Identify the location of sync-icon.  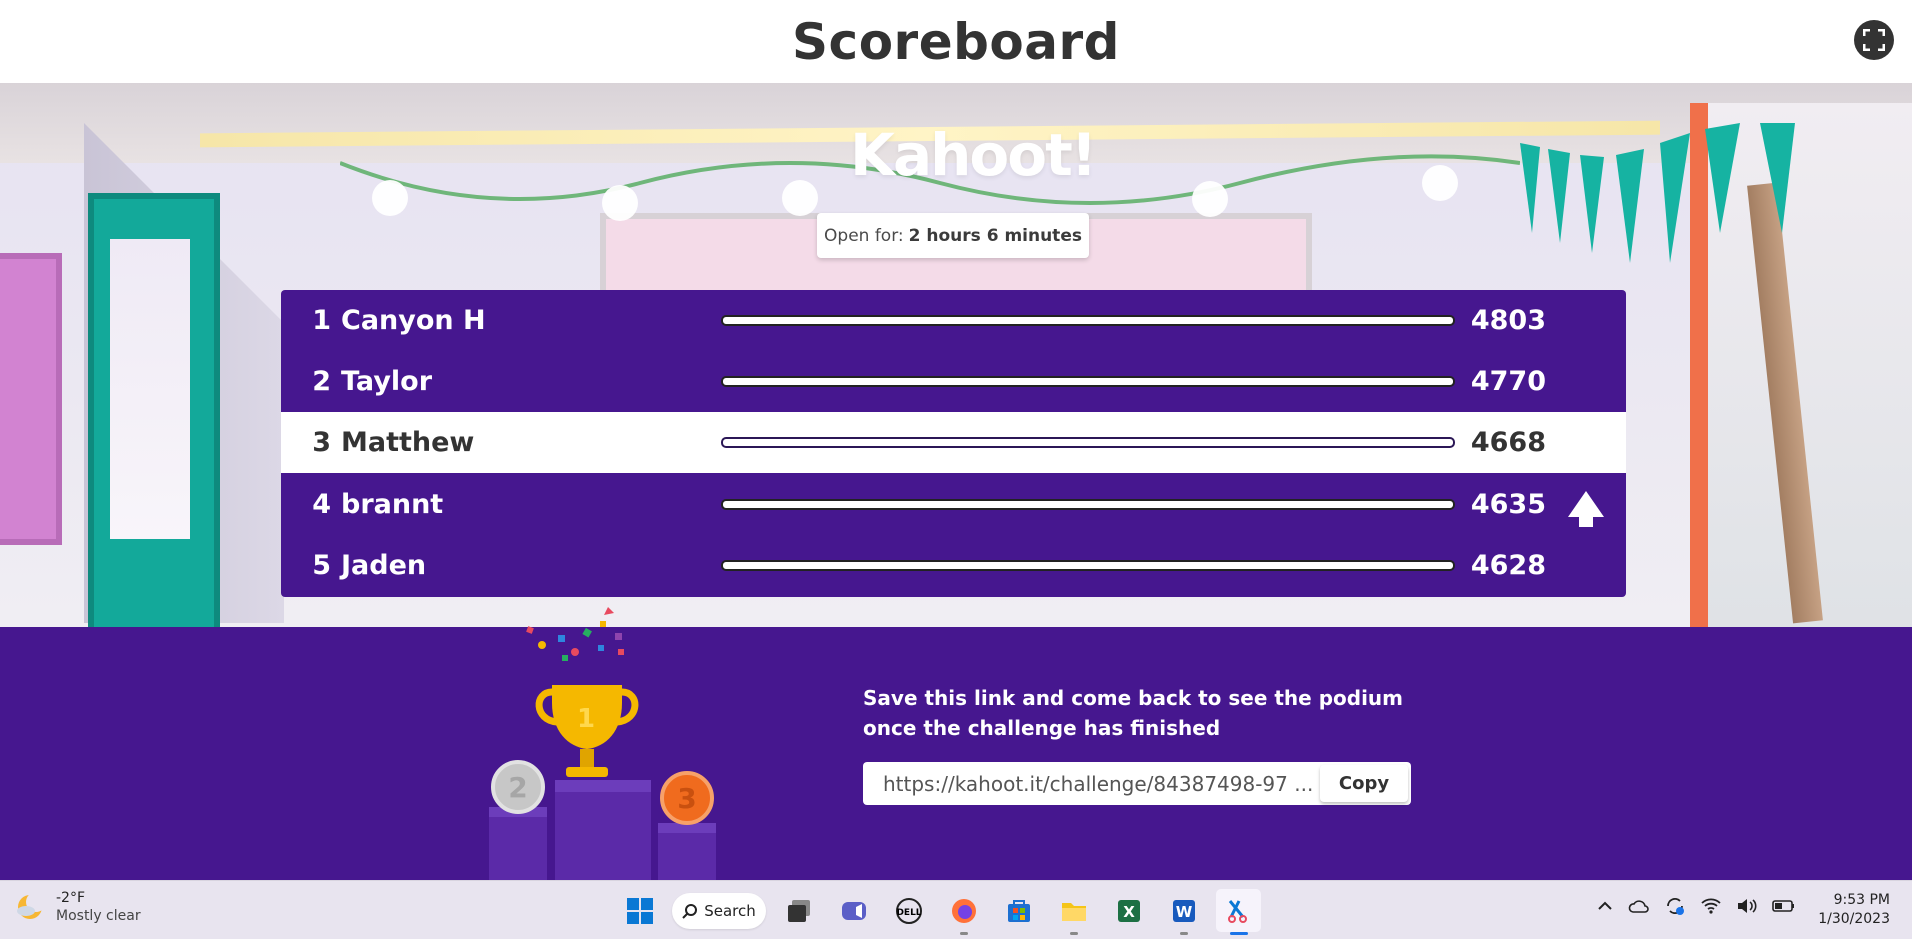
(1675, 906).